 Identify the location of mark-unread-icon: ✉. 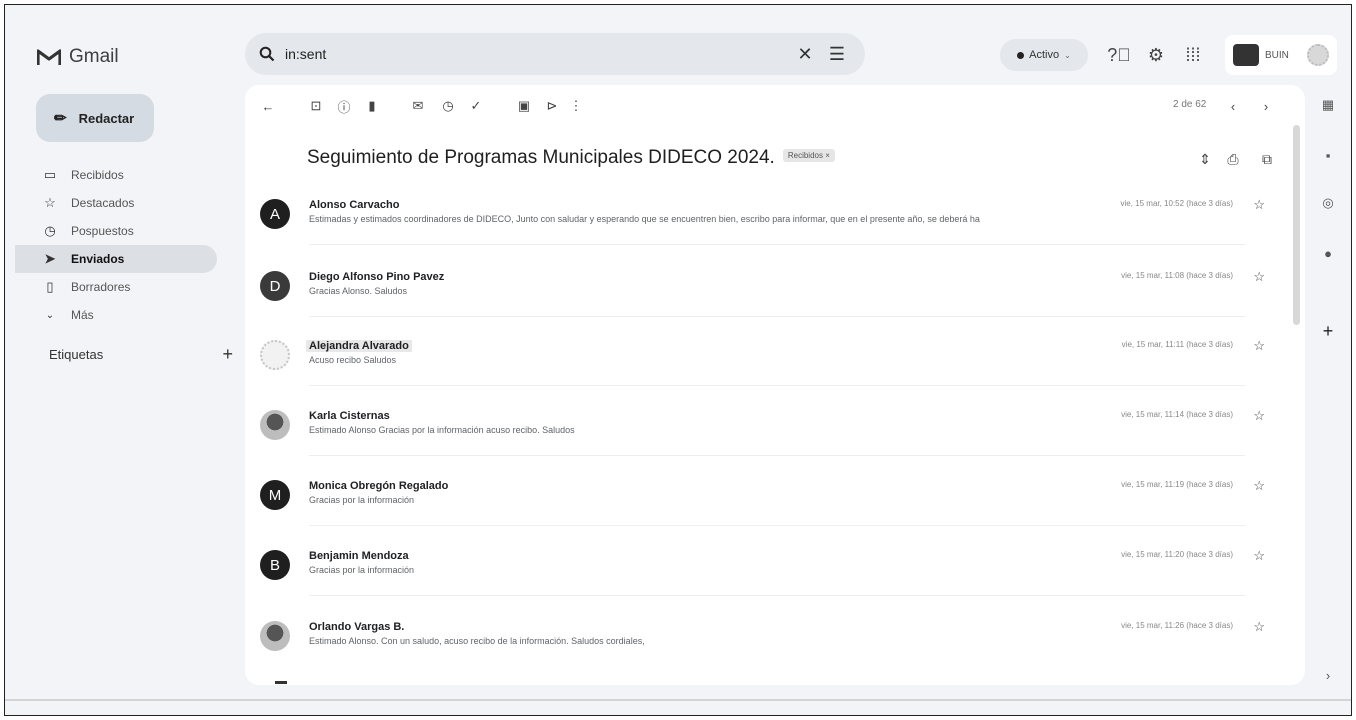
(418, 106).